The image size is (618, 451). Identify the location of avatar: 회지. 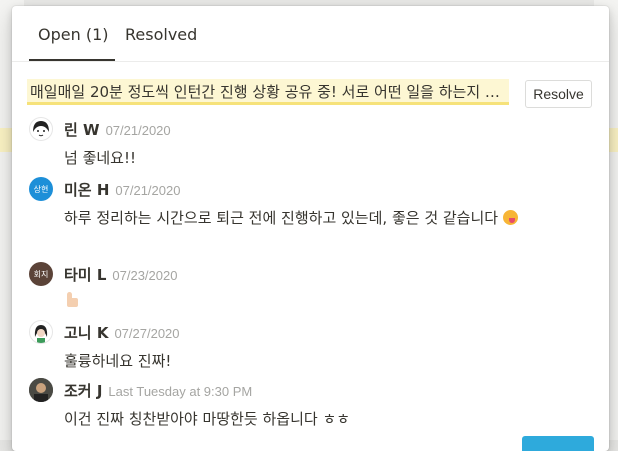
(41, 274).